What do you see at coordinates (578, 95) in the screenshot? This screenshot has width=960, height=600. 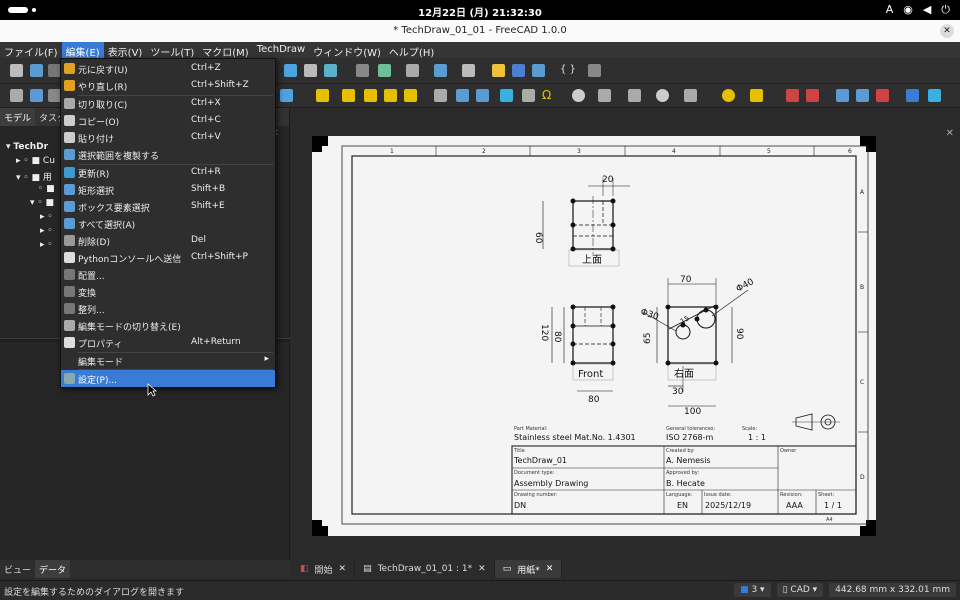 I see `circle-icon` at bounding box center [578, 95].